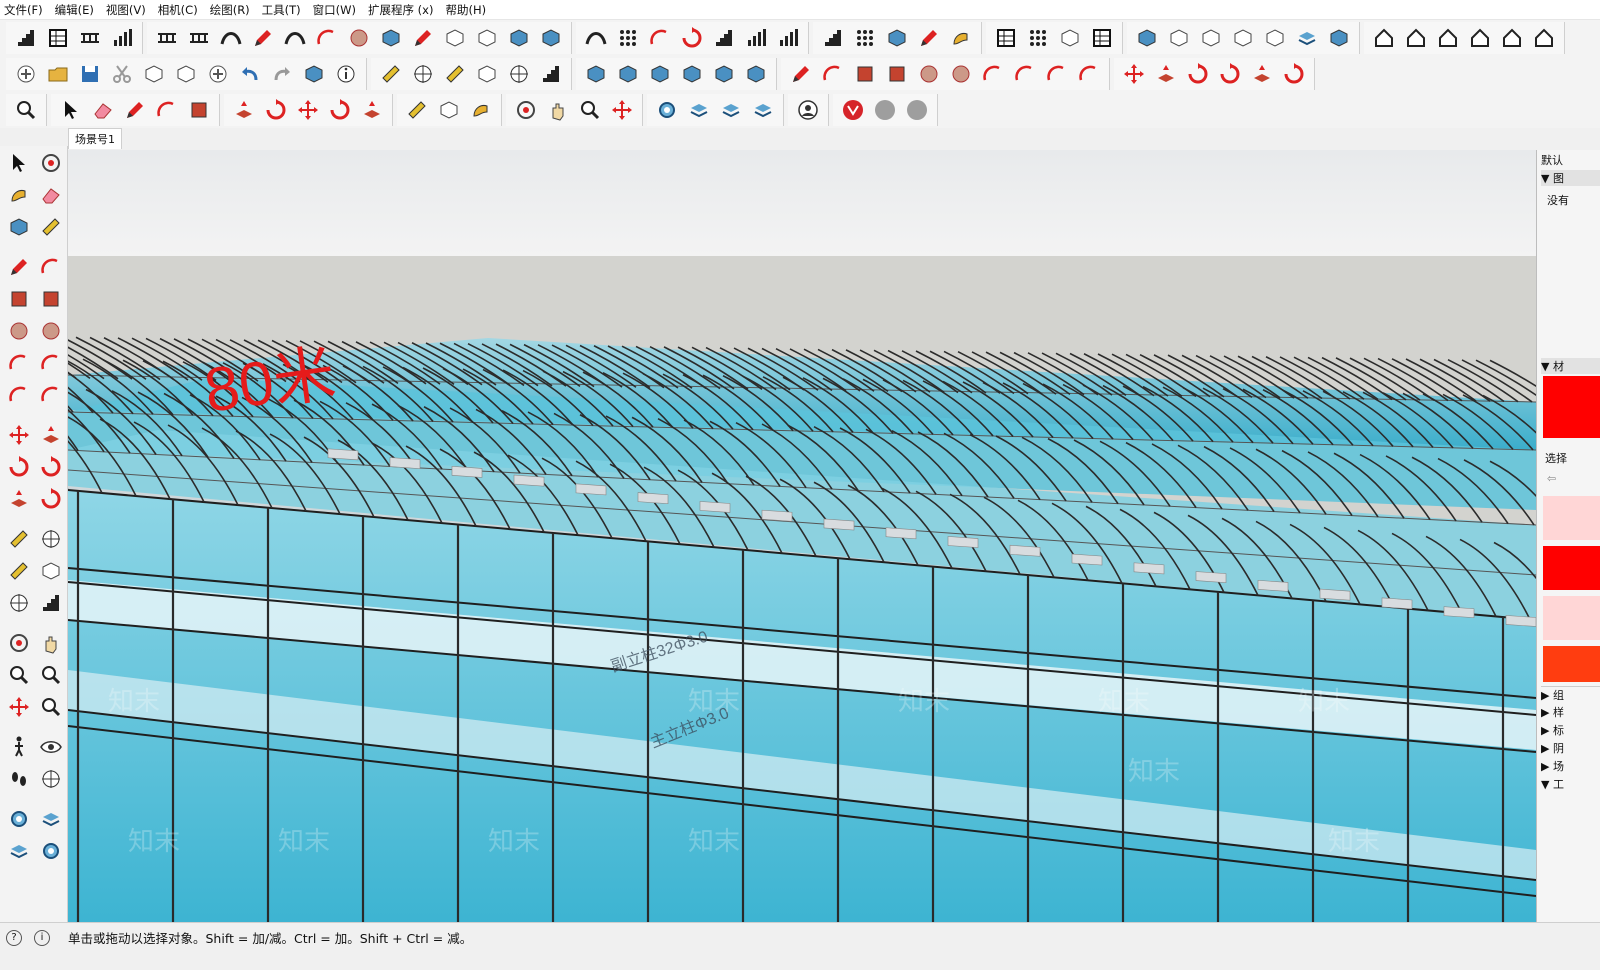 This screenshot has height=970, width=1600. What do you see at coordinates (692, 74) in the screenshot?
I see `intersect-icon` at bounding box center [692, 74].